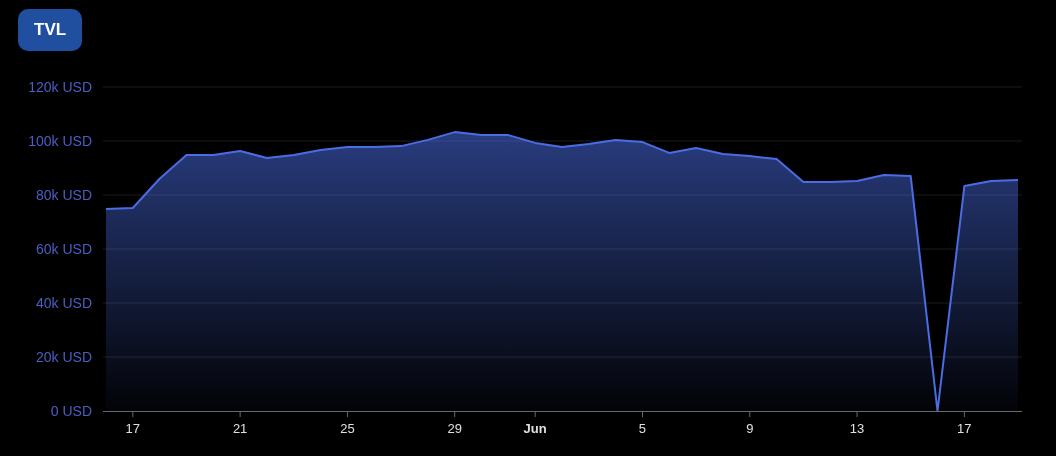  What do you see at coordinates (454, 428) in the screenshot?
I see `x-axis-label: 29` at bounding box center [454, 428].